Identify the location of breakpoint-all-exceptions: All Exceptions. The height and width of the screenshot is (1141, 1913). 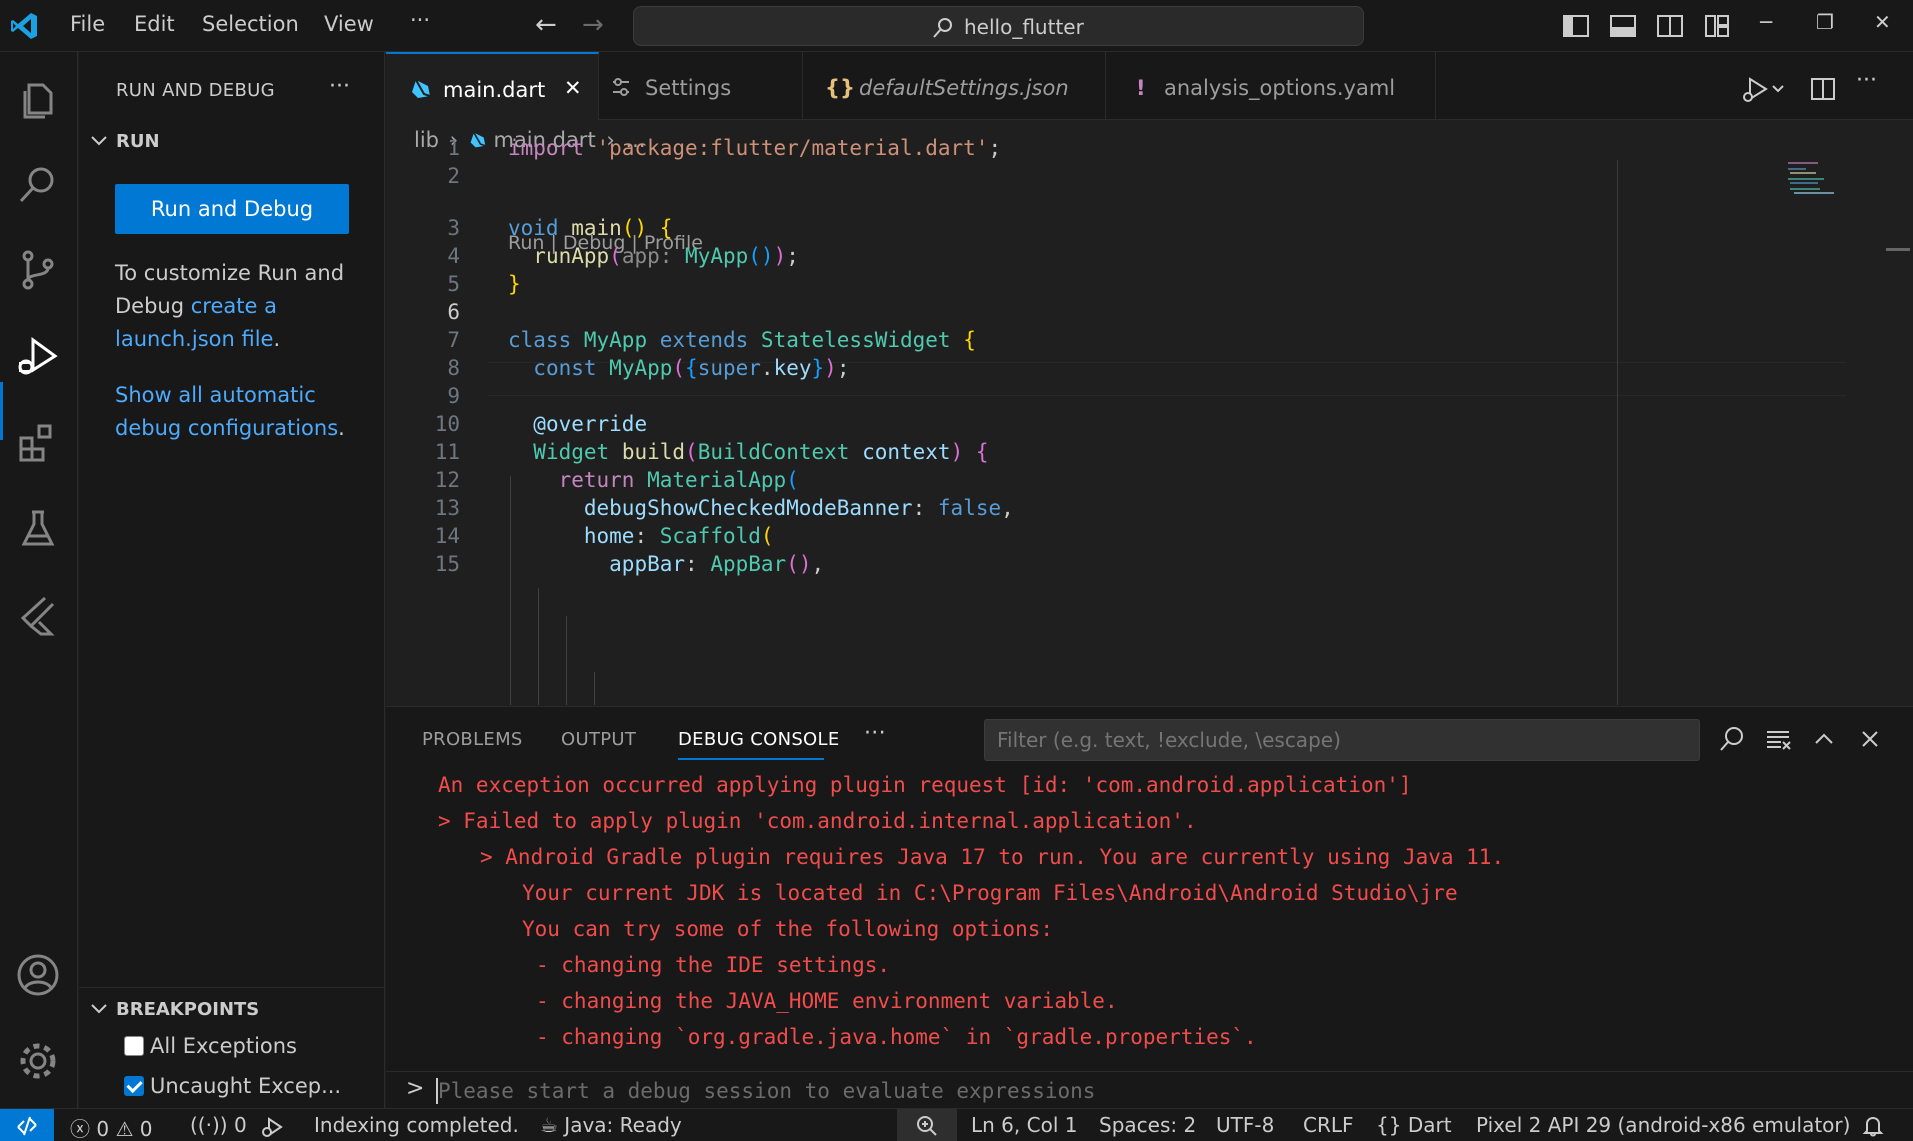
(210, 1046).